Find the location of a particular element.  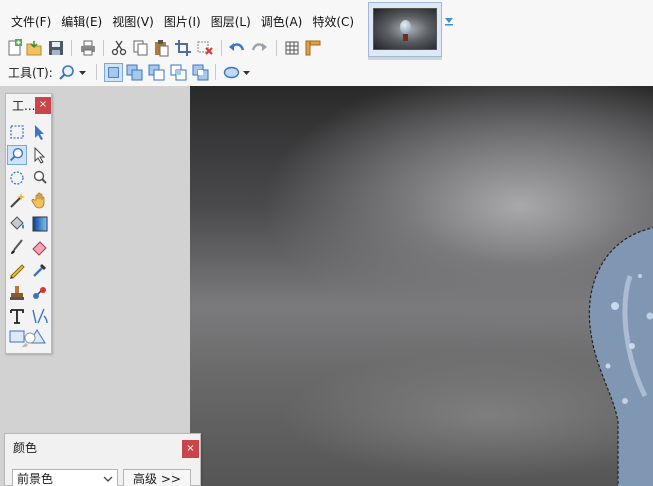

antialiasing-icon is located at coordinates (231, 72).